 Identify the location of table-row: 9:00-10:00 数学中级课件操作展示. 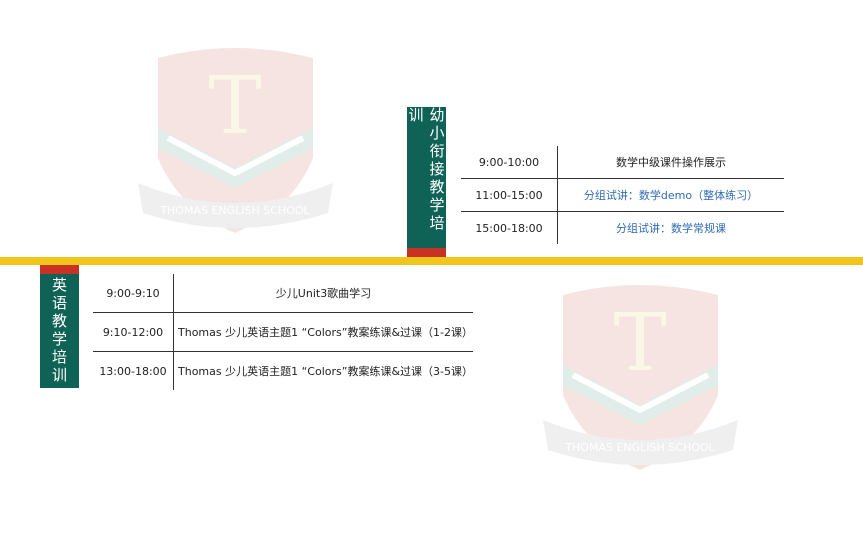
(622, 162).